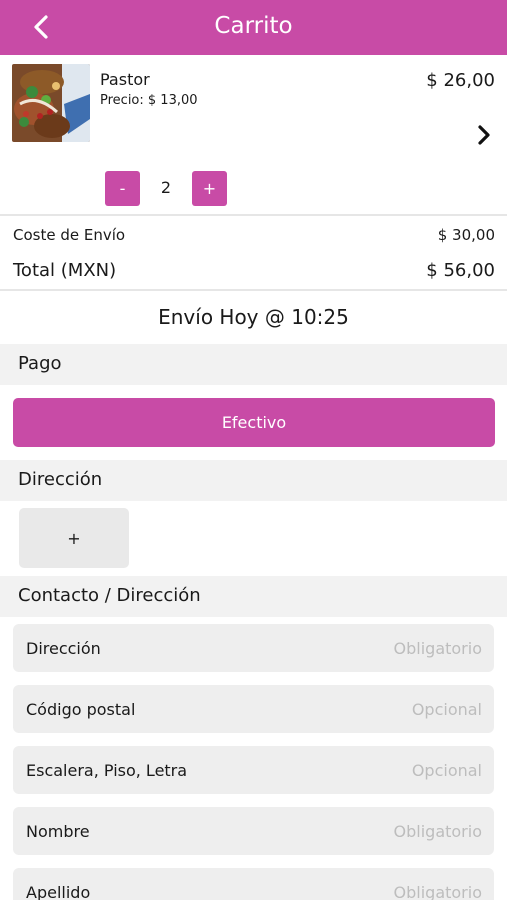 Image resolution: width=507 pixels, height=900 pixels. What do you see at coordinates (254, 422) in the screenshot?
I see `payment-method-button: Efectivo` at bounding box center [254, 422].